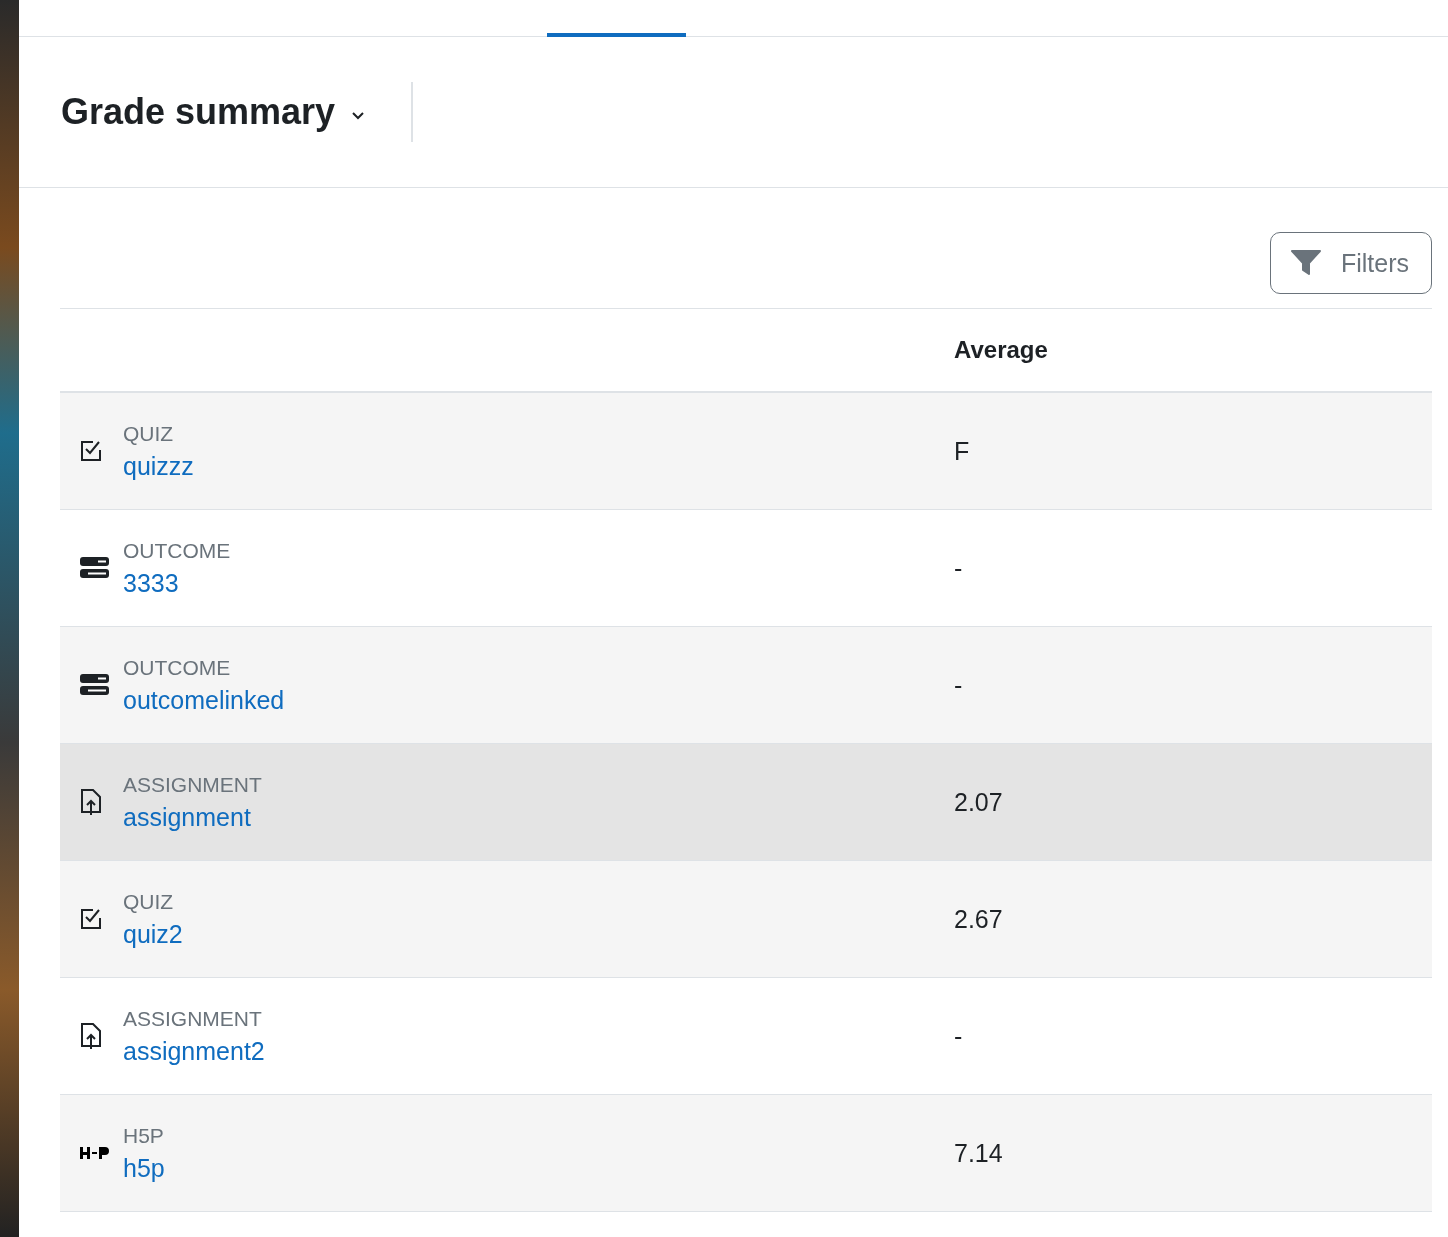  Describe the element at coordinates (978, 1153) in the screenshot. I see `table-cell: 7.14` at that location.